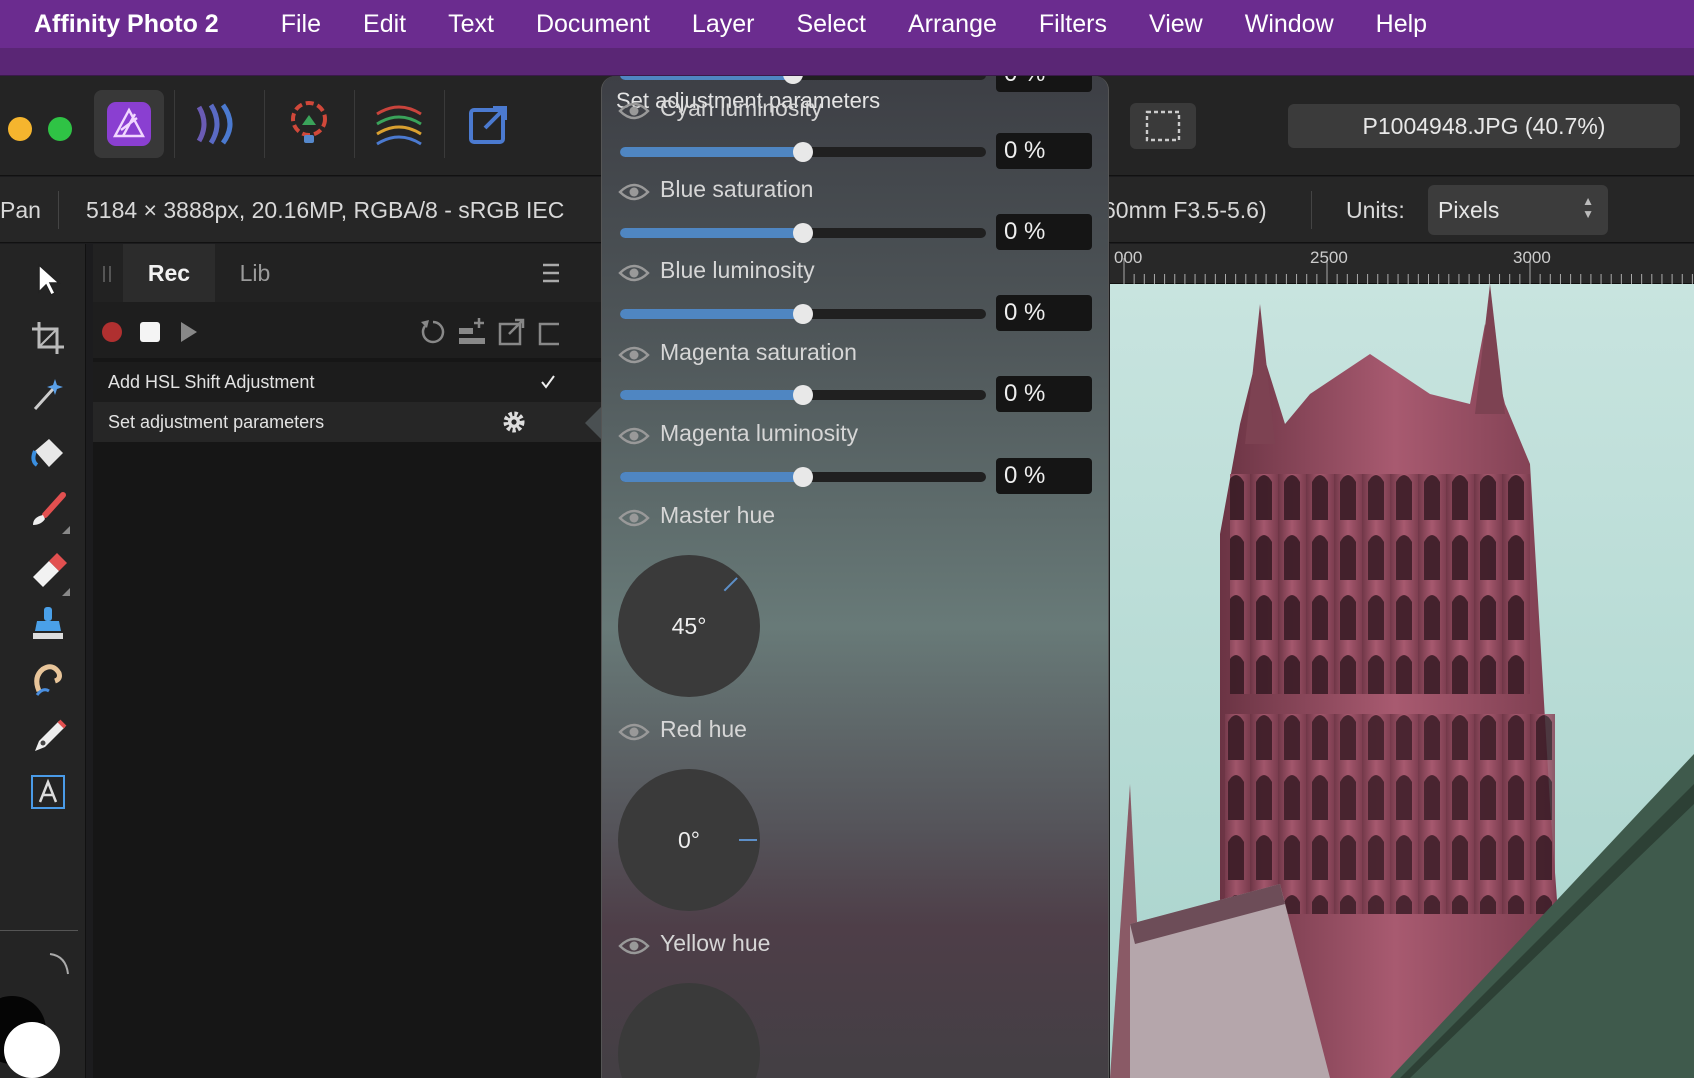  What do you see at coordinates (1408, 271) in the screenshot?
I see `ruler-ticks` at bounding box center [1408, 271].